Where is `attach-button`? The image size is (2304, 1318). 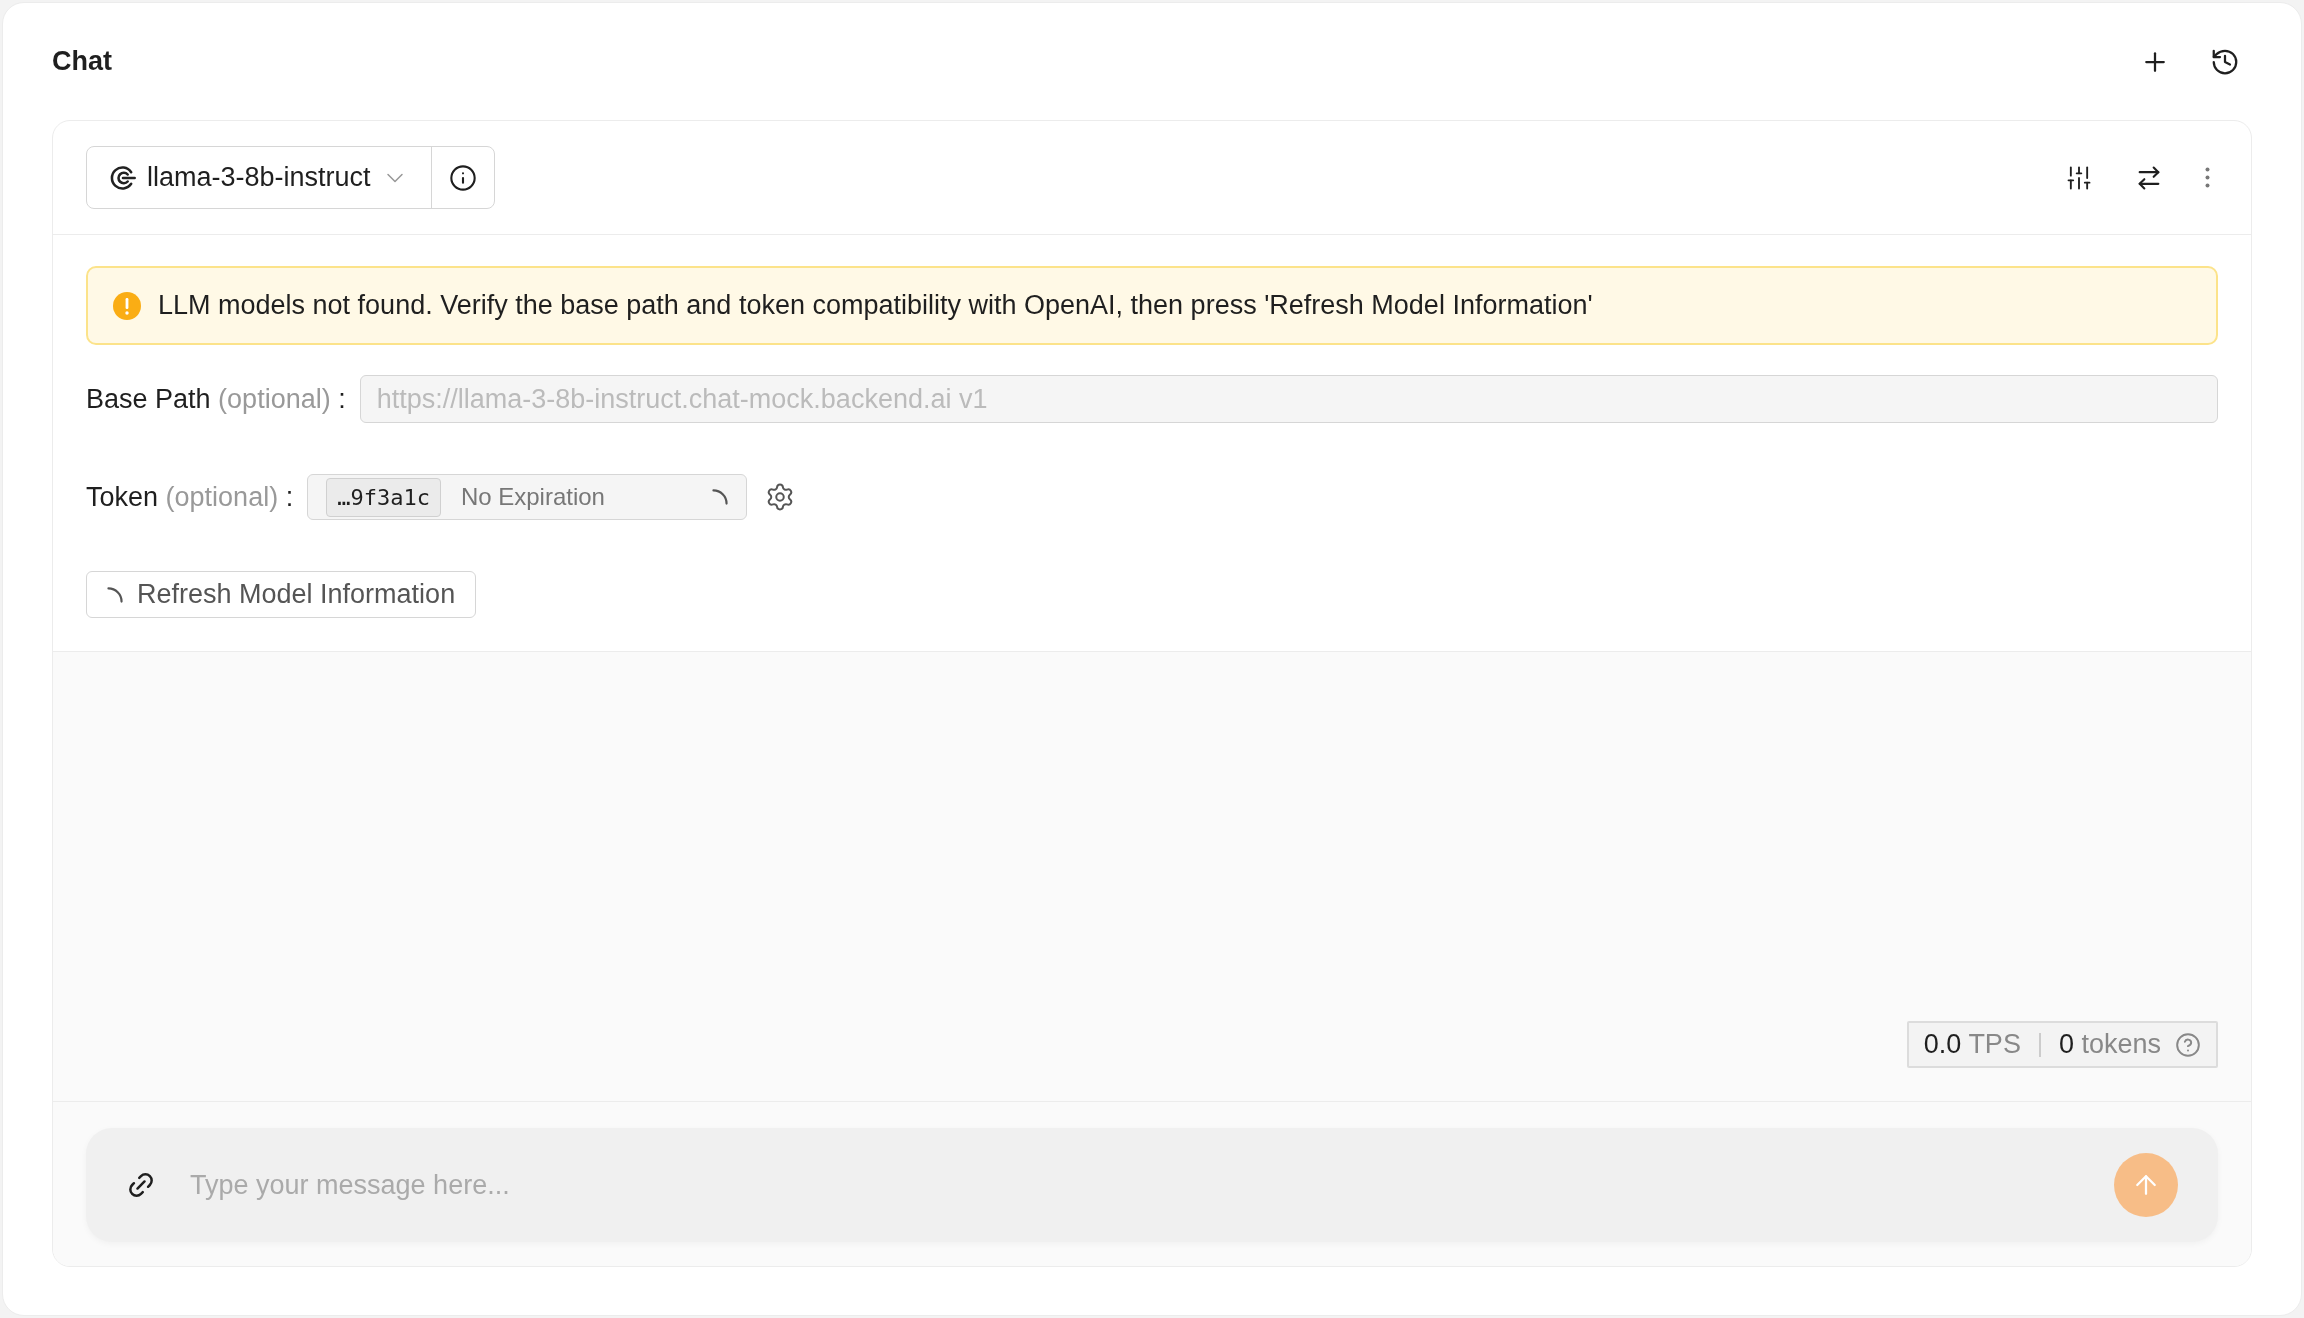
attach-button is located at coordinates (141, 1185).